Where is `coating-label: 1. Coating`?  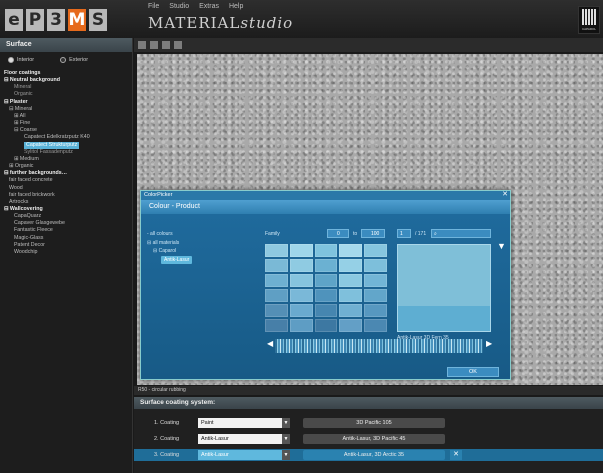
coating-label: 1. Coating is located at coordinates (167, 423).